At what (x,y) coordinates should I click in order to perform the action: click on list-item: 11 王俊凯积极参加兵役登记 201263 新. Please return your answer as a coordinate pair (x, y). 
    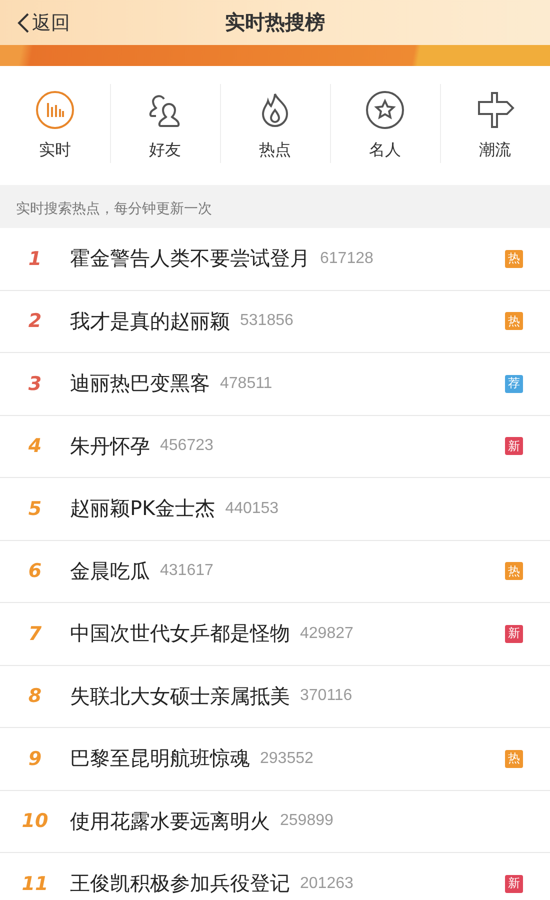
    Looking at the image, I should click on (275, 876).